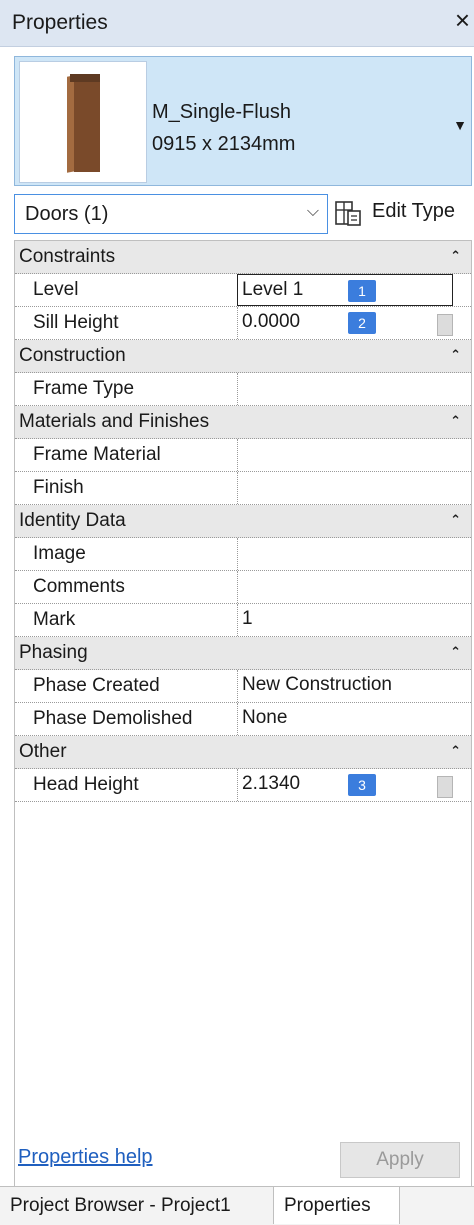 The height and width of the screenshot is (1225, 474). What do you see at coordinates (56, 289) in the screenshot?
I see `param-name: Level` at bounding box center [56, 289].